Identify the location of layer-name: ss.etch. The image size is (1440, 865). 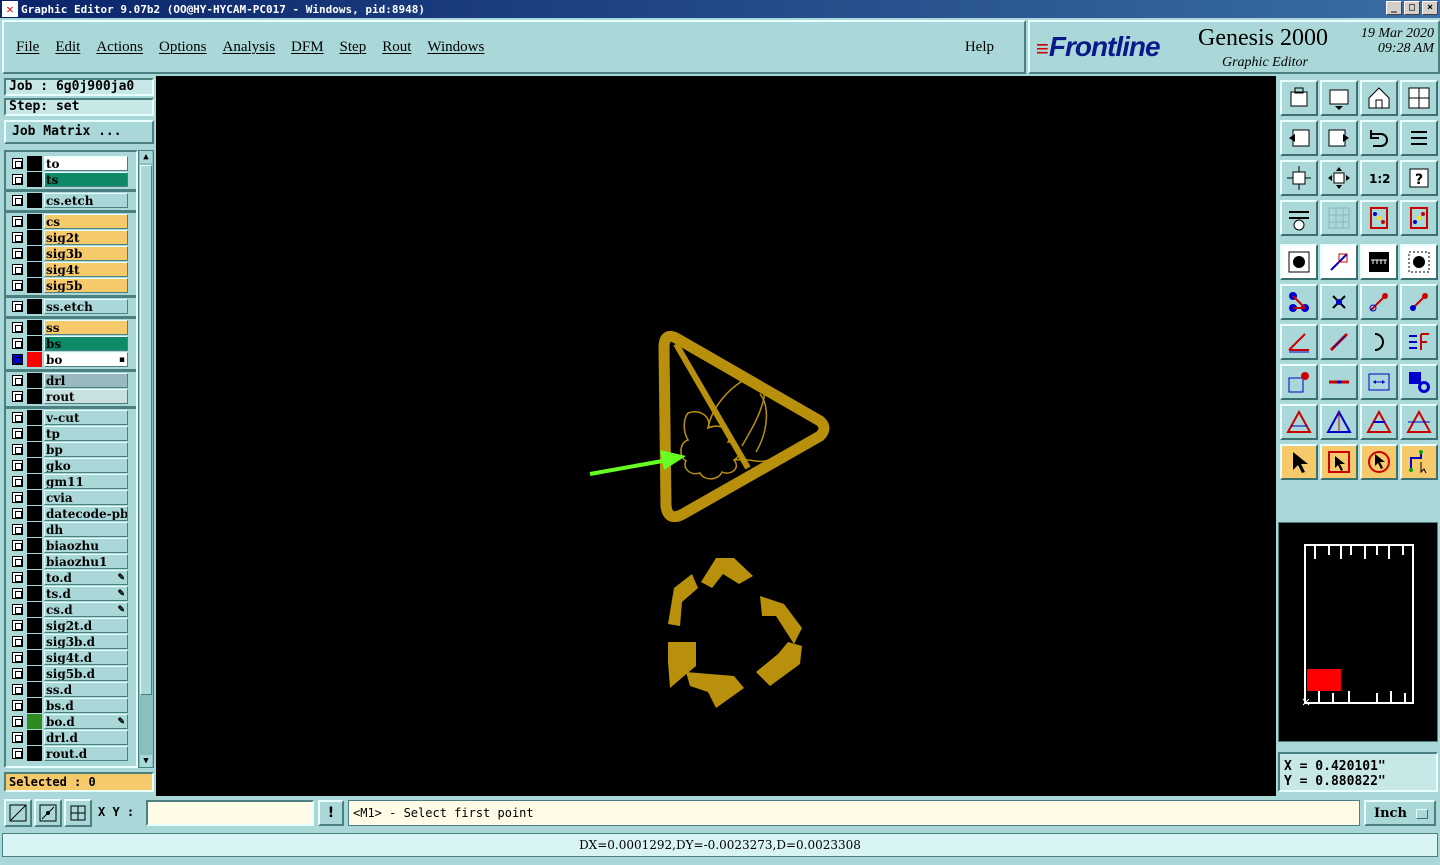
(86, 306).